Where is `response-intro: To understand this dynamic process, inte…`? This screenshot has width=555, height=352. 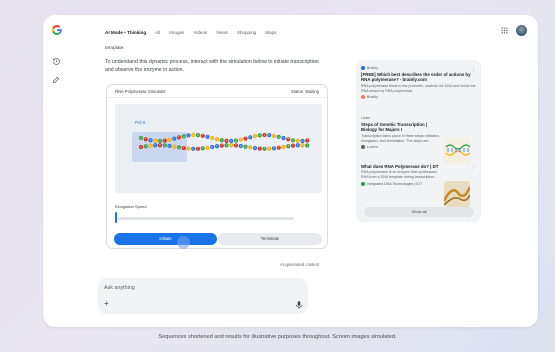 response-intro: To understand this dynamic process, inte… is located at coordinates (212, 66).